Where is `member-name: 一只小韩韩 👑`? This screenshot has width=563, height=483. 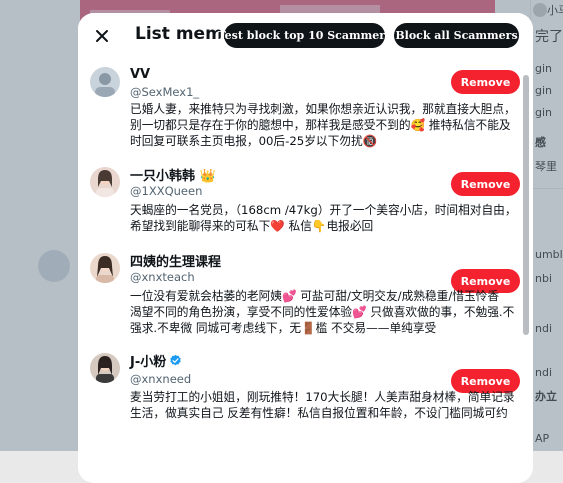 member-name: 一只小韩韩 👑 is located at coordinates (173, 174).